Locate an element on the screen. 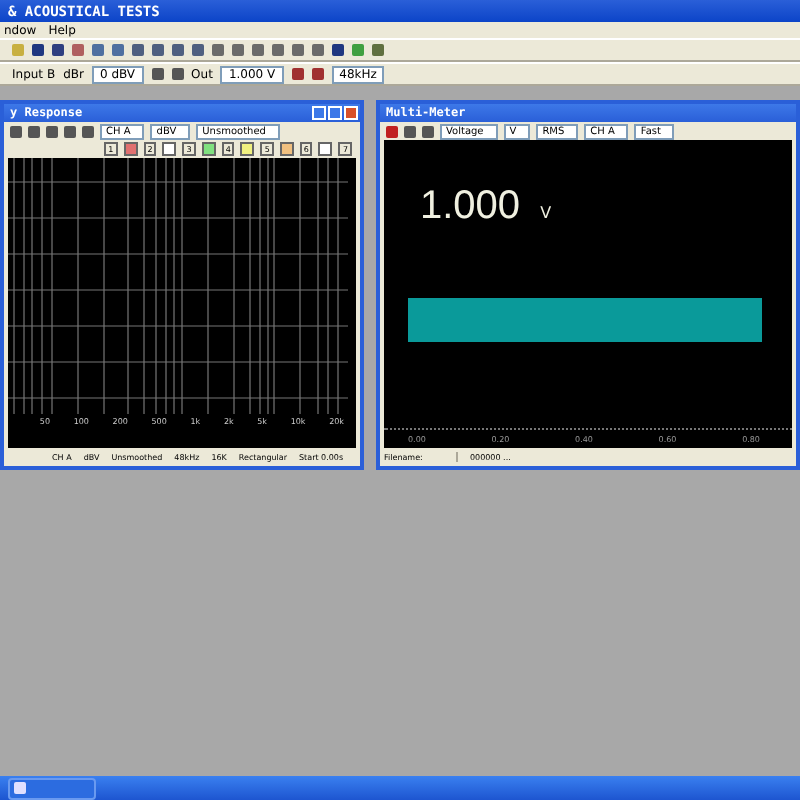  minimize-button is located at coordinates (319, 113).